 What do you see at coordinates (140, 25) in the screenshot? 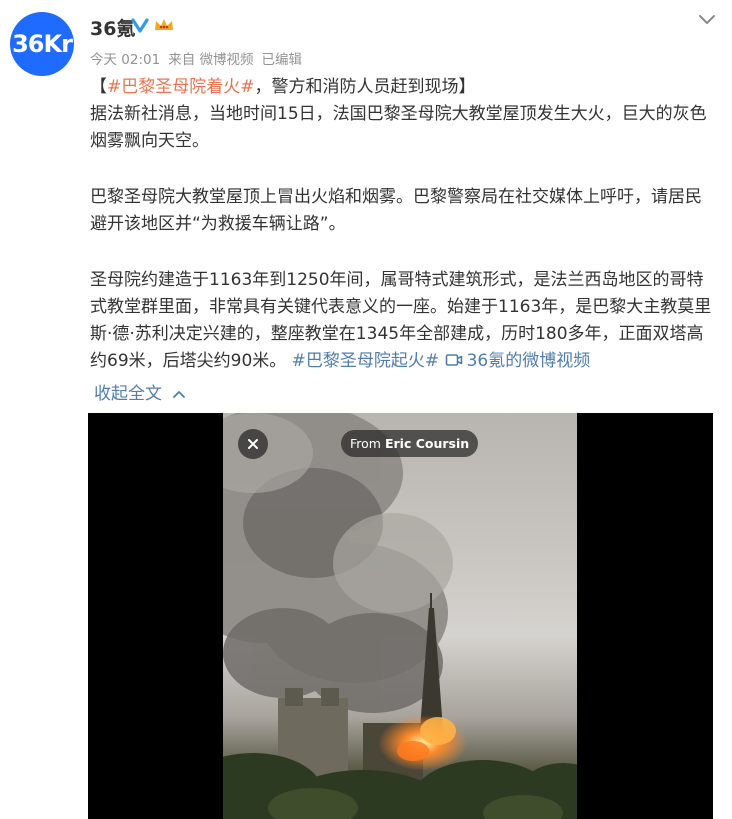
I see `verified-icon` at bounding box center [140, 25].